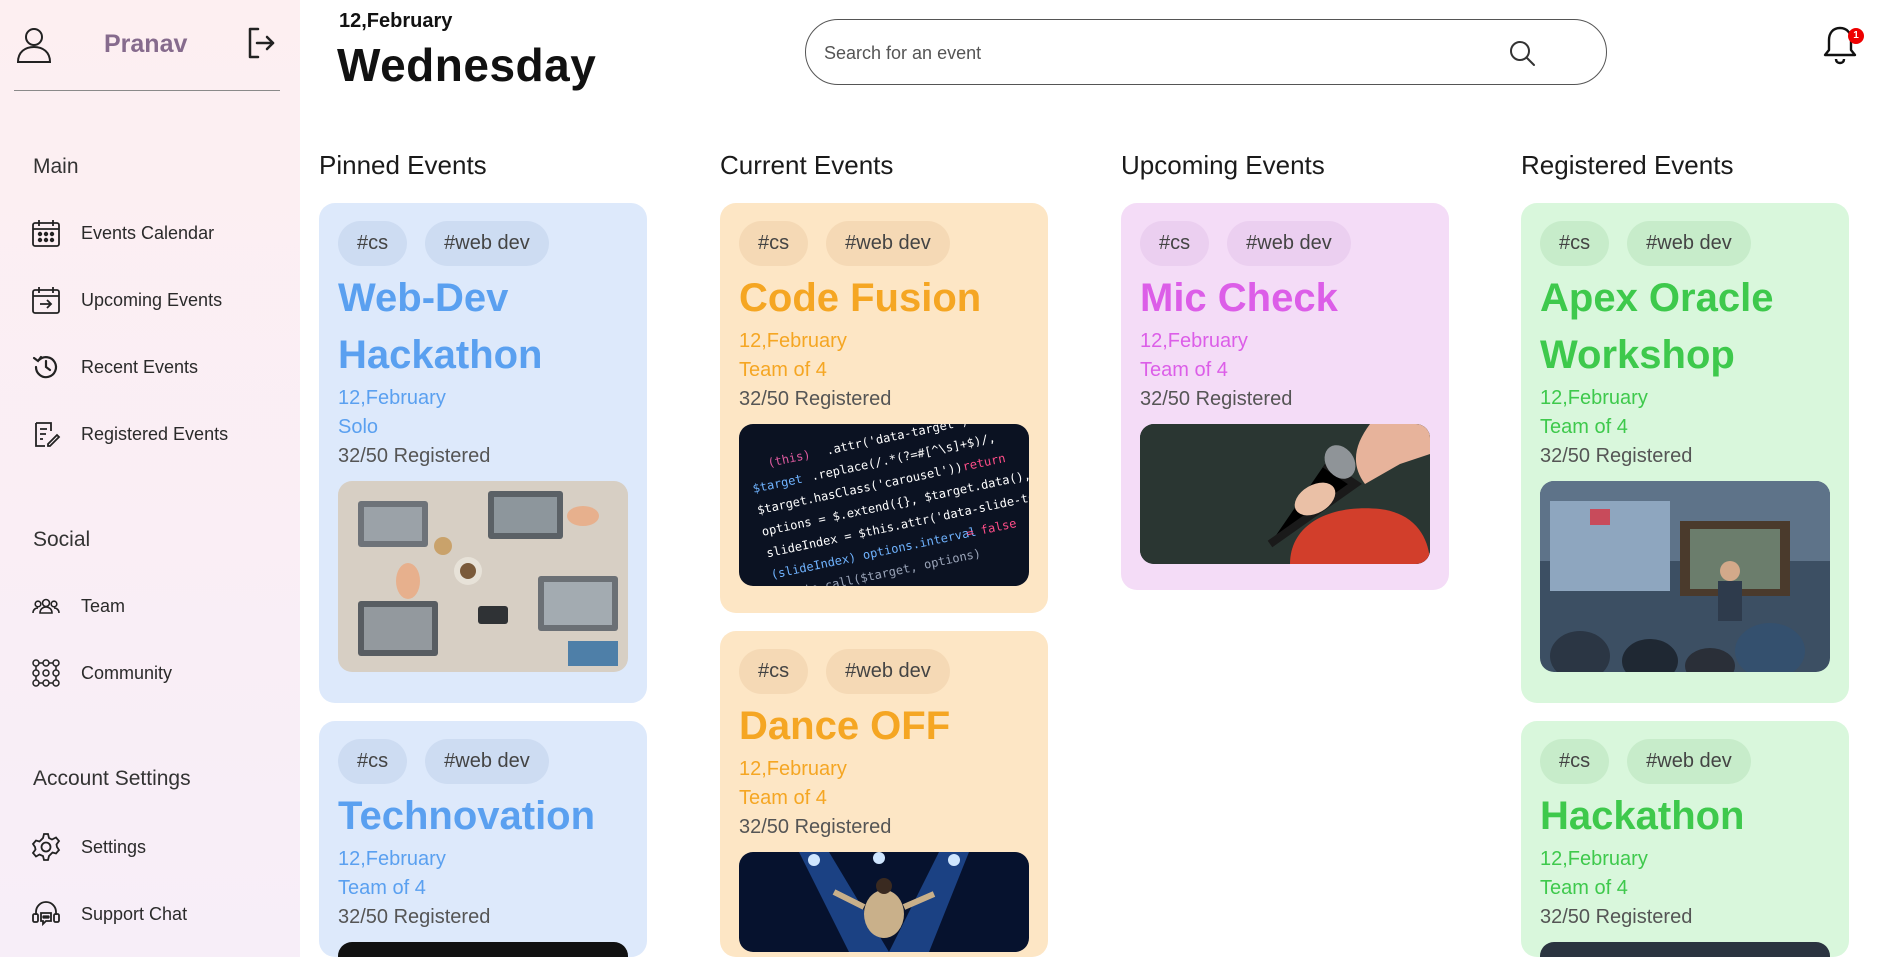  I want to click on logout-icon, so click(261, 43).